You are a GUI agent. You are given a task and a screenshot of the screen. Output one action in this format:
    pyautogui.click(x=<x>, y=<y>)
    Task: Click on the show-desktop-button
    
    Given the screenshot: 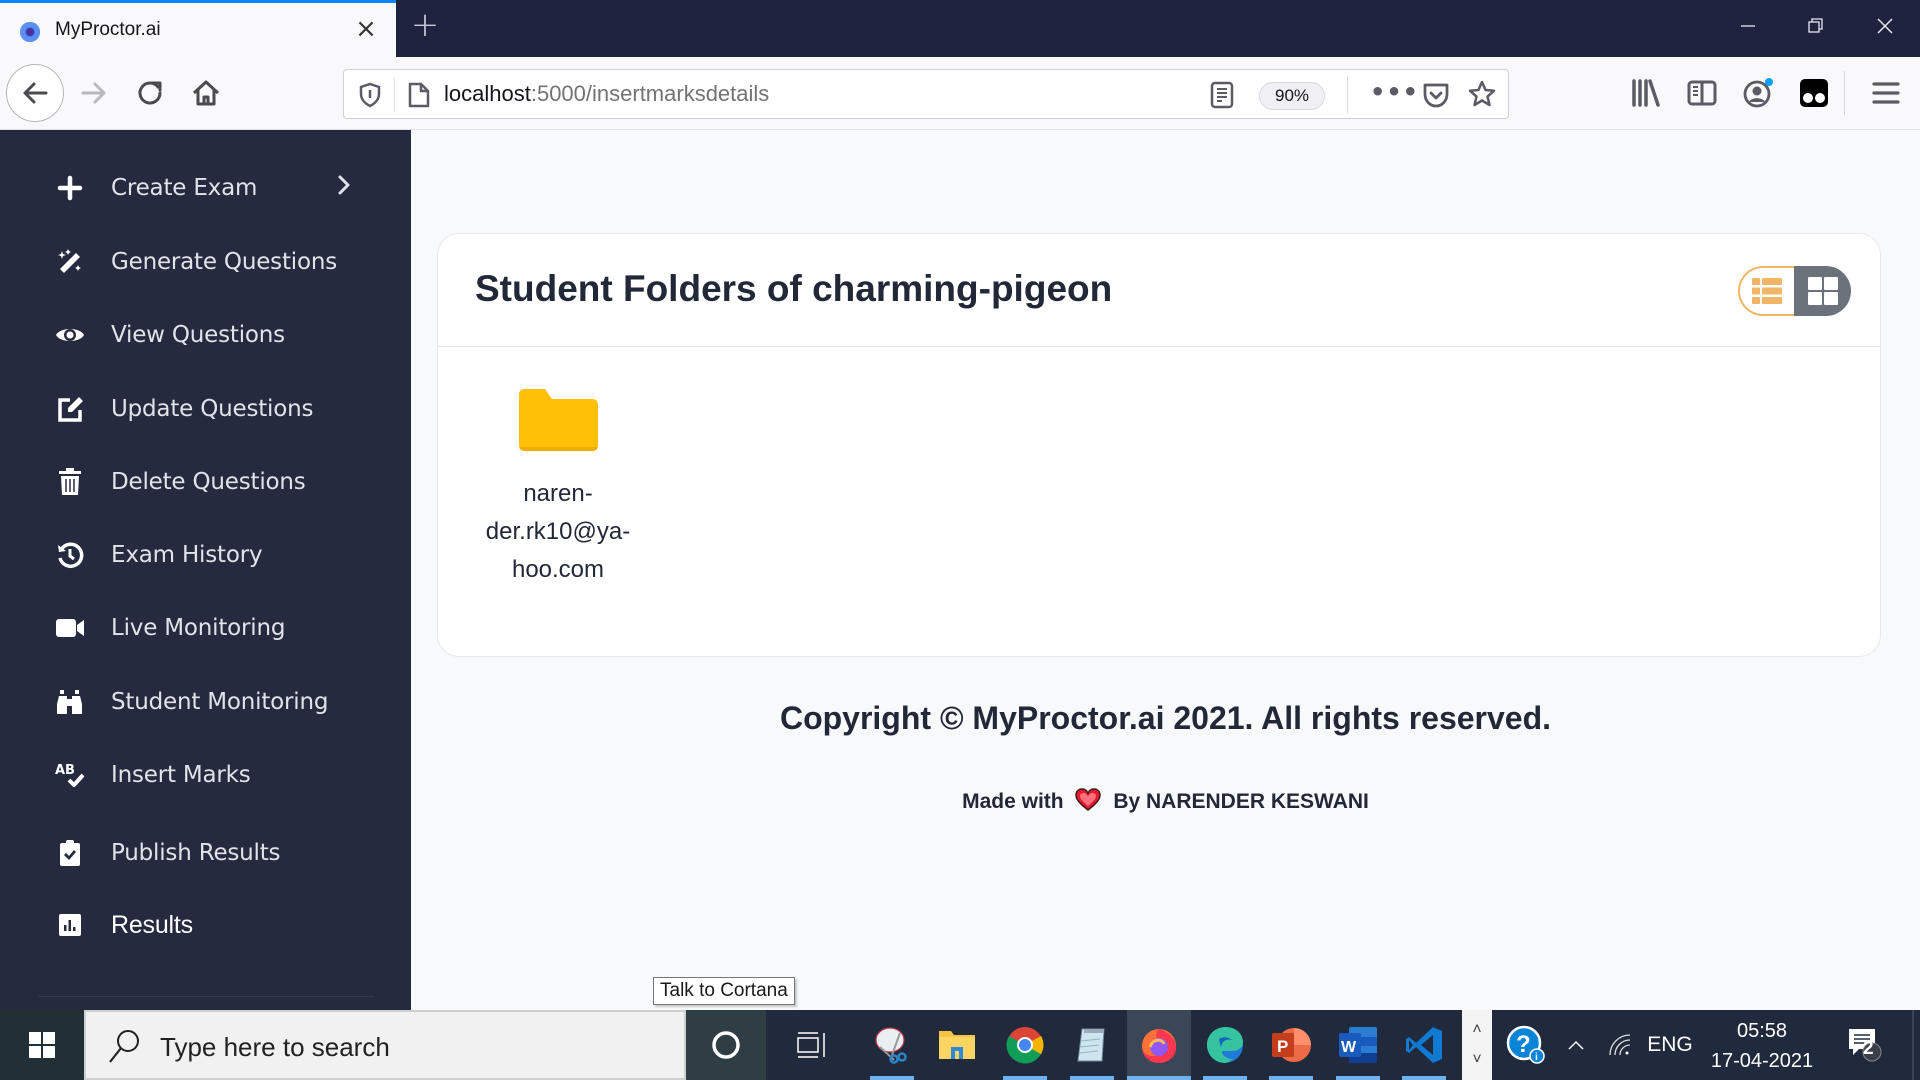 What is the action you would take?
    pyautogui.click(x=1913, y=1045)
    